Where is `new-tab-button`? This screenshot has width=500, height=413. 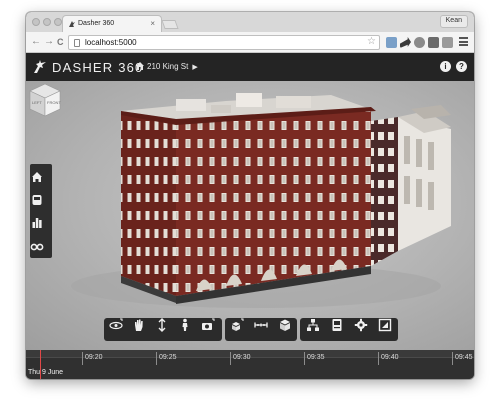 new-tab-button is located at coordinates (170, 24).